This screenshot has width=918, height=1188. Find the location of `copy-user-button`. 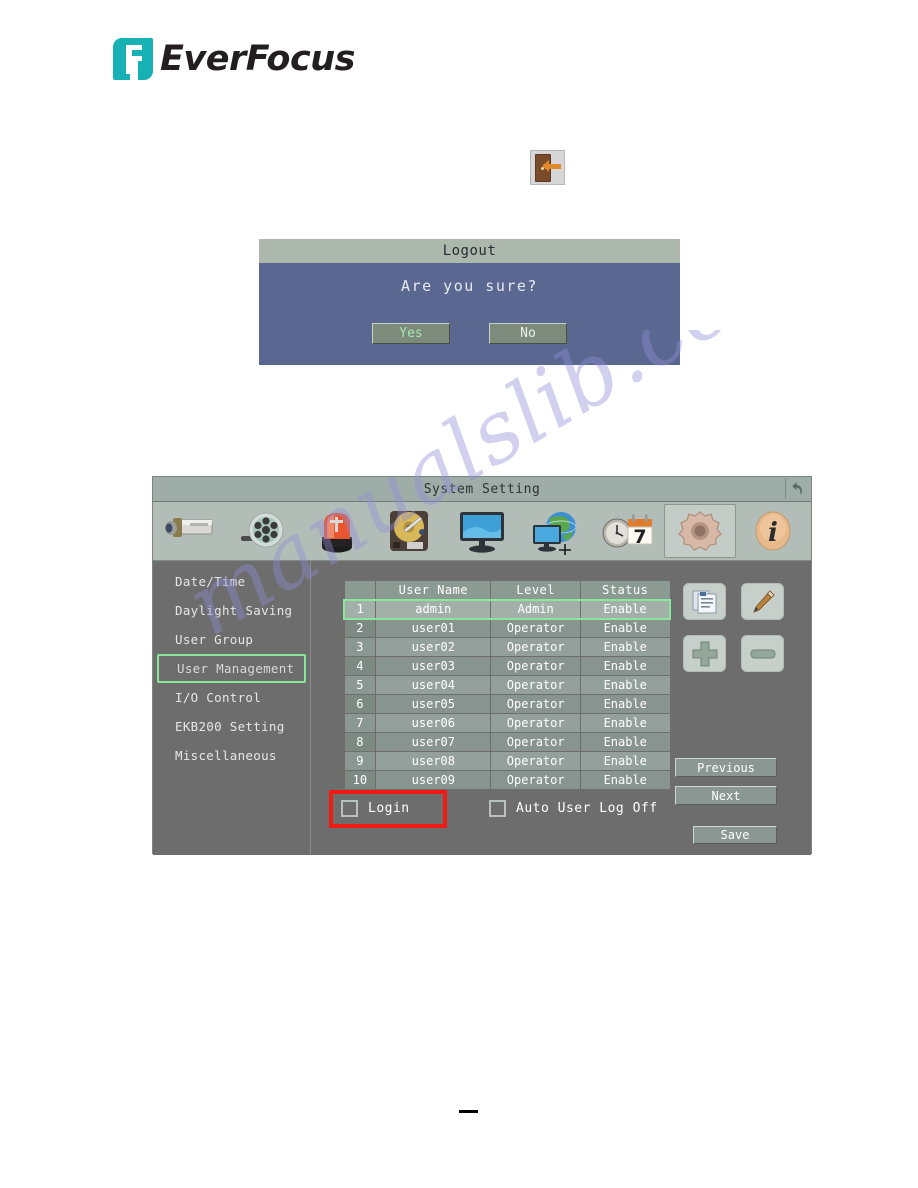

copy-user-button is located at coordinates (704, 601).